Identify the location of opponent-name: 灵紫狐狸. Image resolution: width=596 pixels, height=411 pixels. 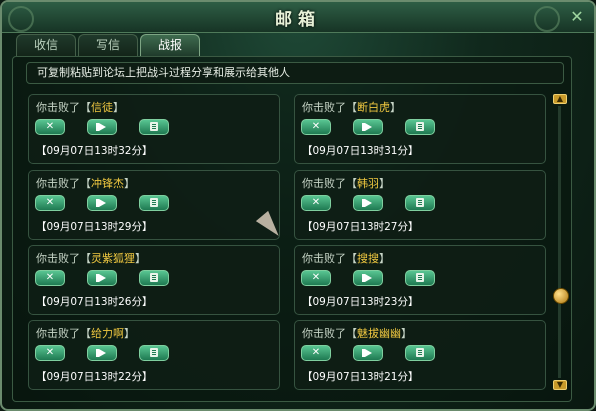
(113, 258).